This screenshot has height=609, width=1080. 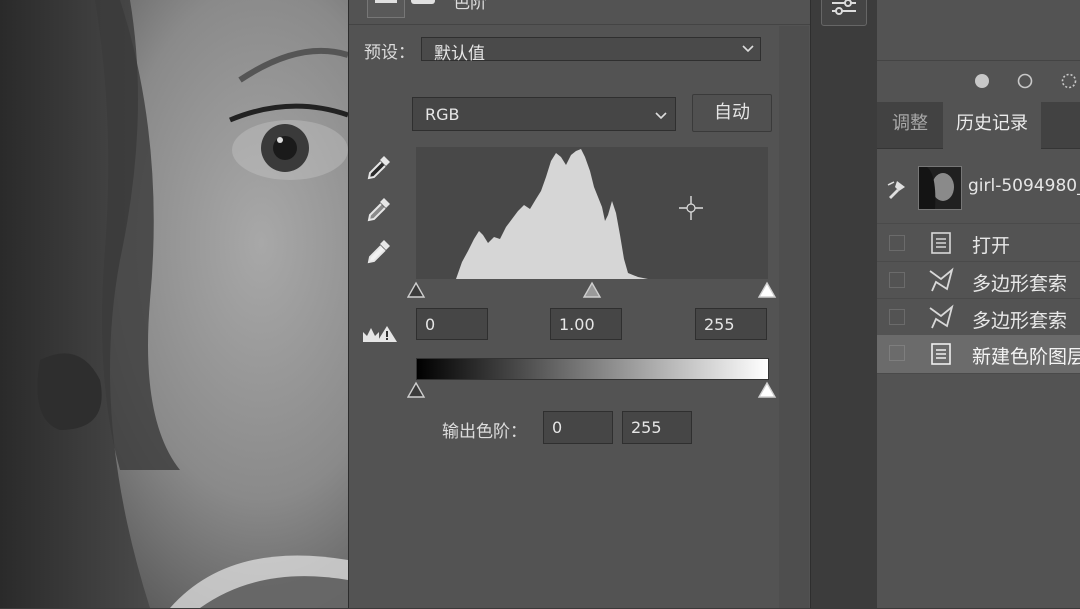 I want to click on input-white-field: 255, so click(x=731, y=324).